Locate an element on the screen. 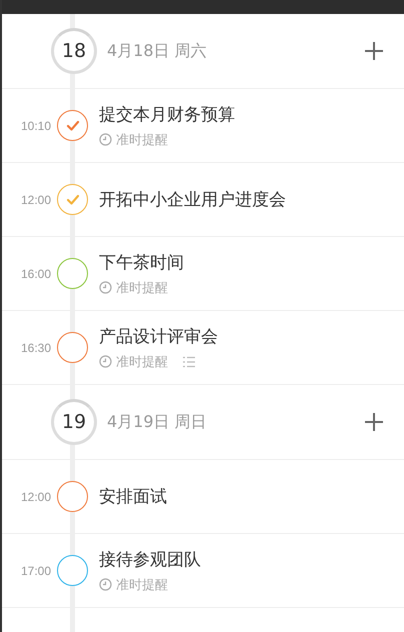 The image size is (404, 632). task-title: 产品设计评审会 is located at coordinates (158, 337).